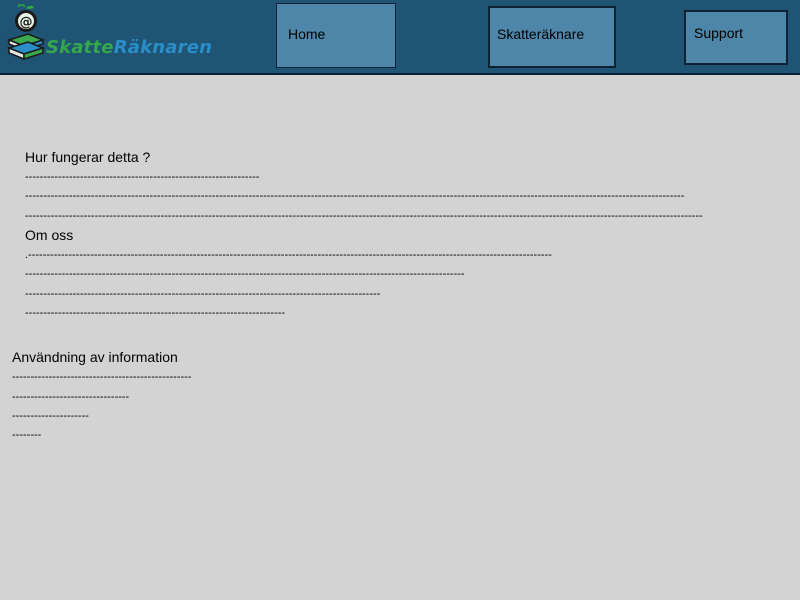  I want to click on logo-wordmark: SkatteRäknaren, so click(129, 47).